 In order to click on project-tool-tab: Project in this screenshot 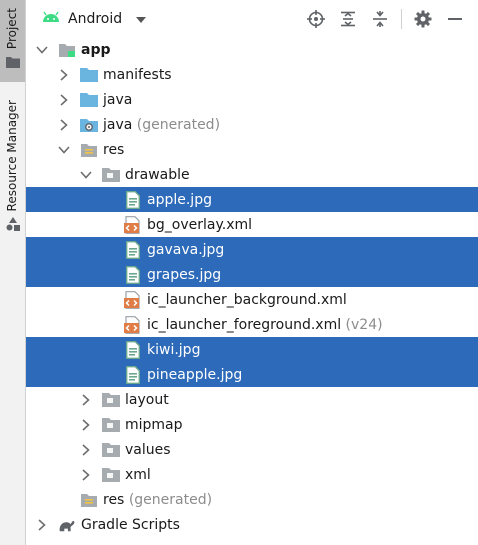, I will do `click(12, 41)`.